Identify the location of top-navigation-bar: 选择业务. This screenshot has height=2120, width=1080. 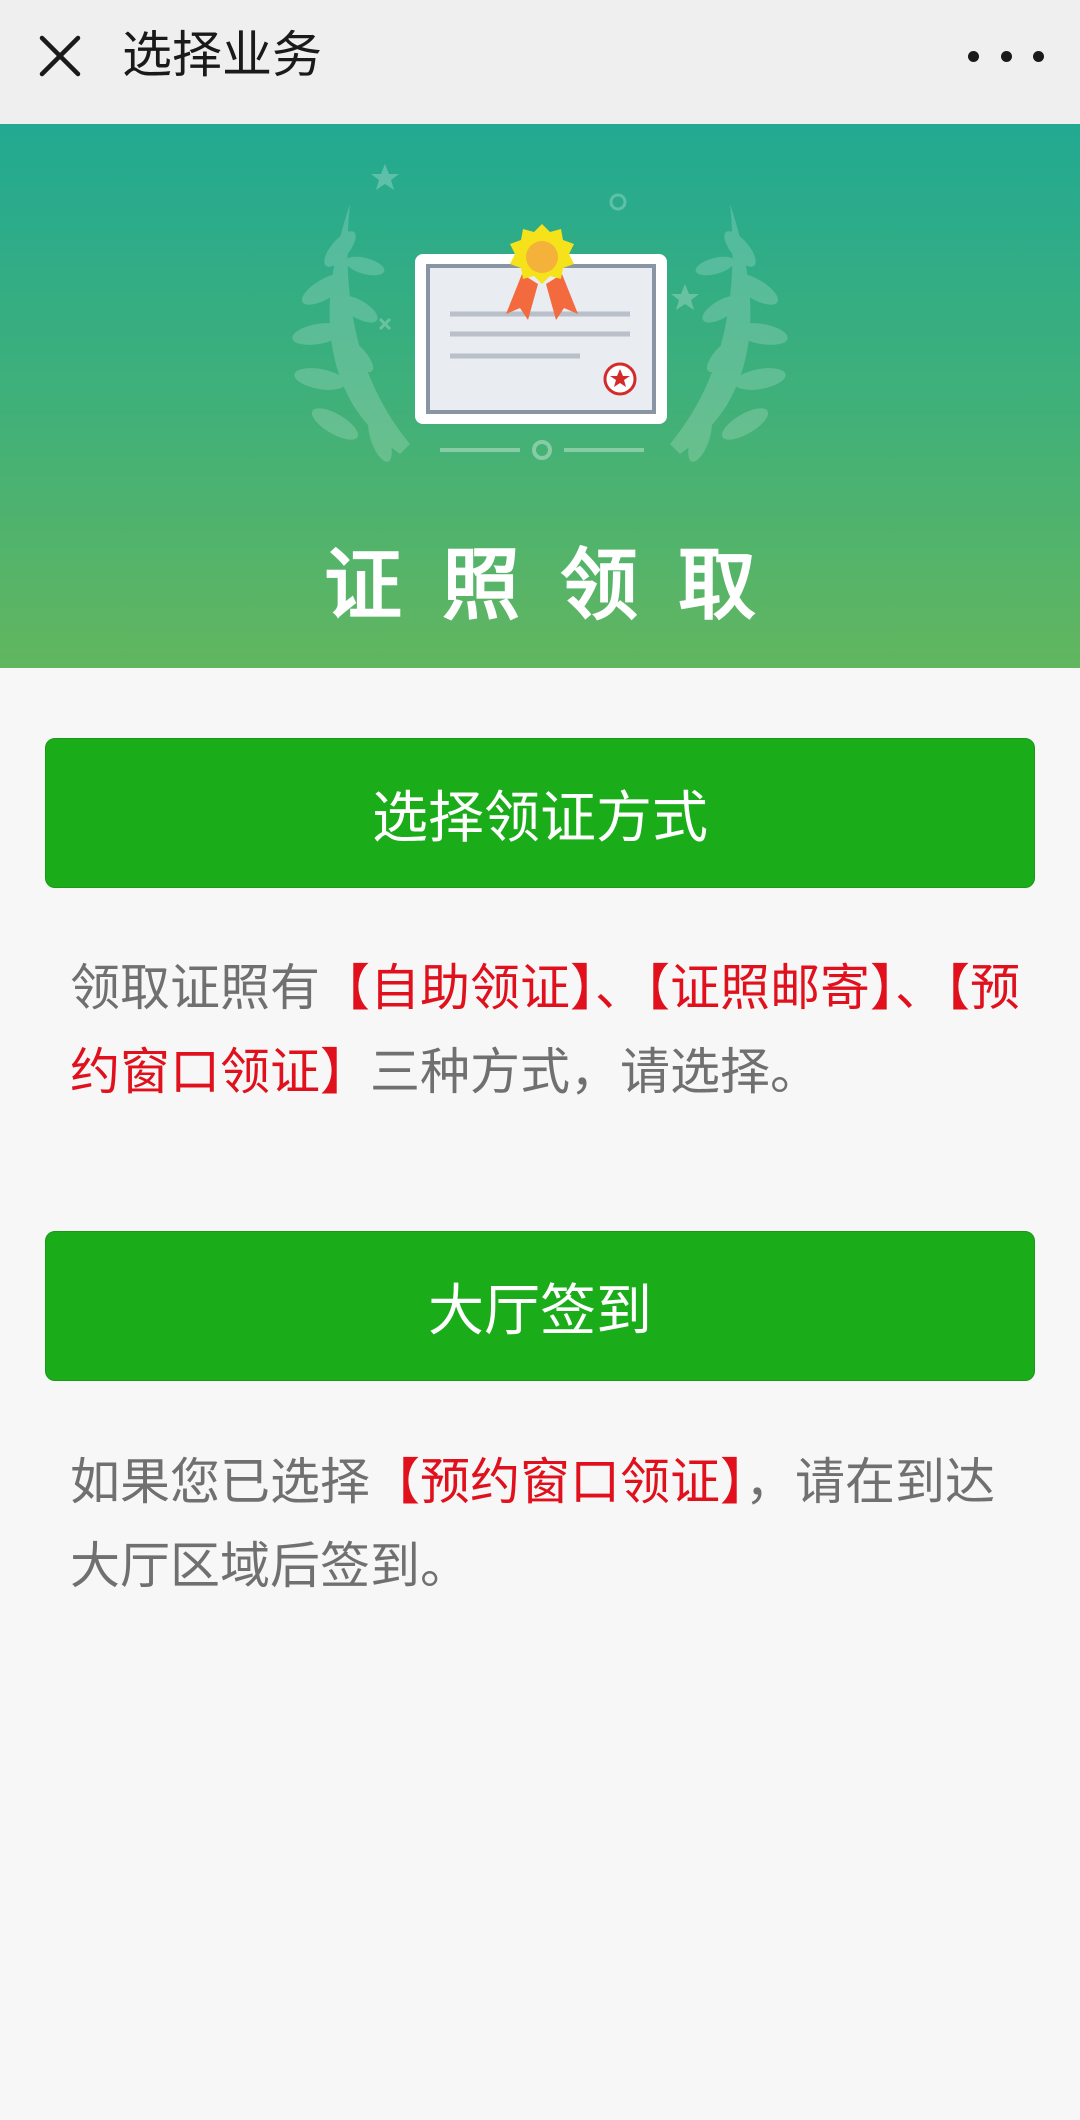
(540, 62).